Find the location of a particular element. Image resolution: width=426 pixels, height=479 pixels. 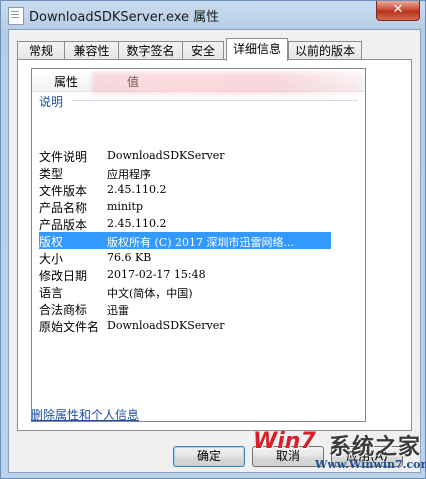

property-value: 中文(简体，中国) is located at coordinates (150, 293).